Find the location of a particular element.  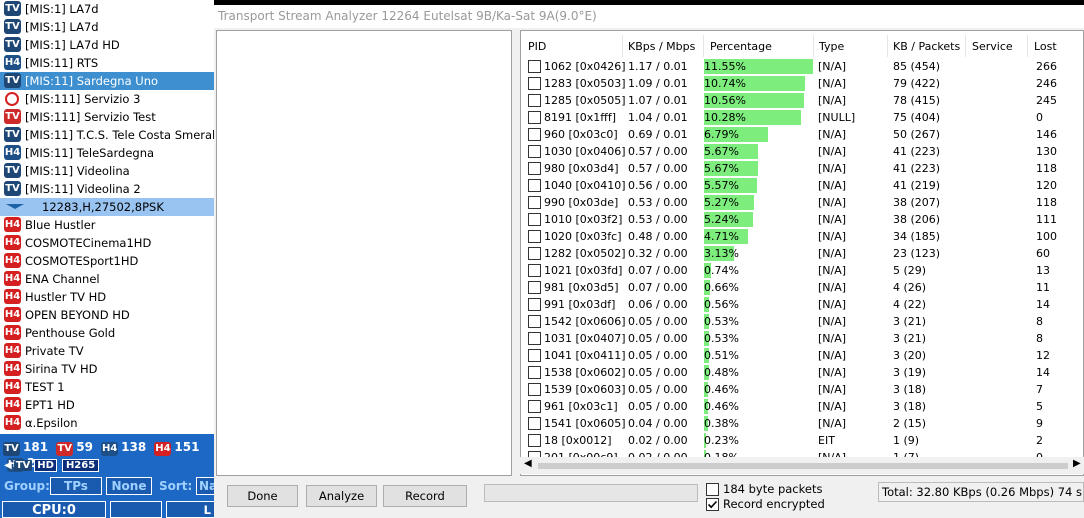

column-header: KBps / Mbps is located at coordinates (661, 46).